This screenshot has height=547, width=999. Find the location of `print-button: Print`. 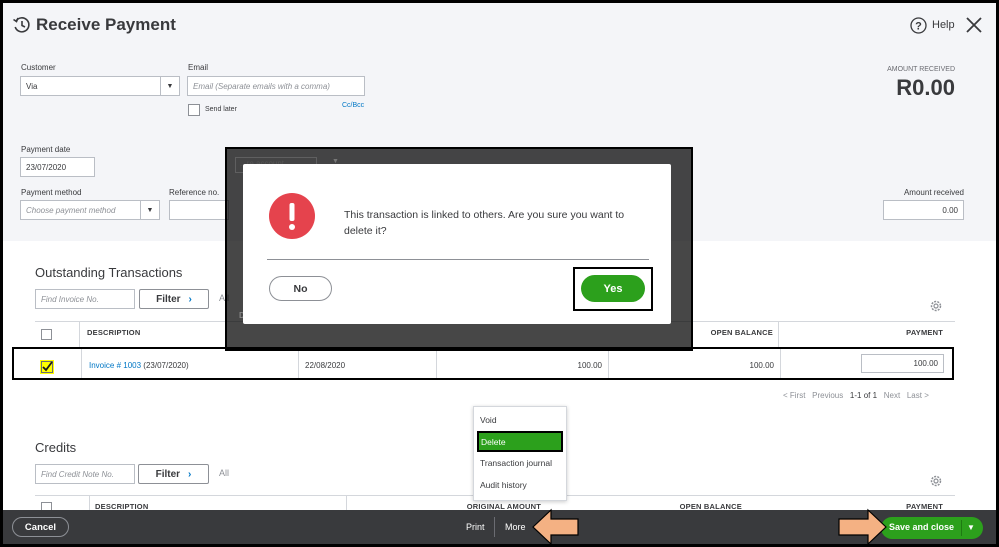

print-button: Print is located at coordinates (475, 527).